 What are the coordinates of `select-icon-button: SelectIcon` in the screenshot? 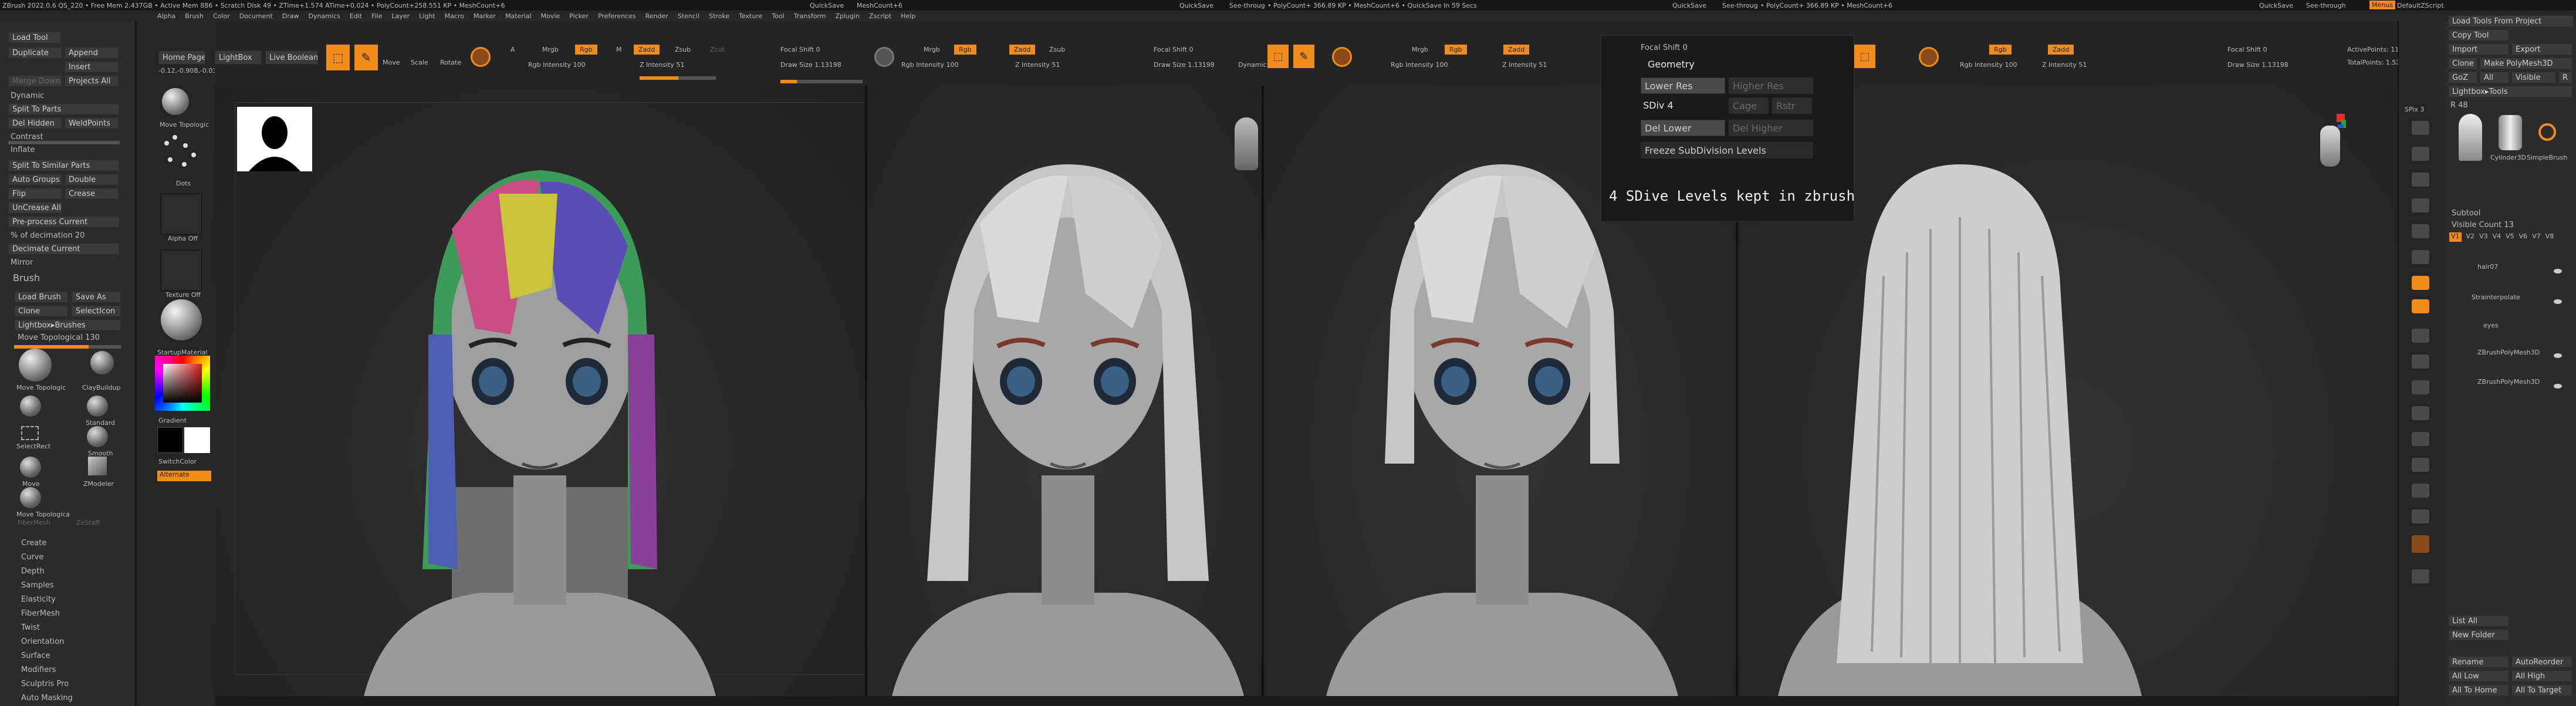 It's located at (96, 311).